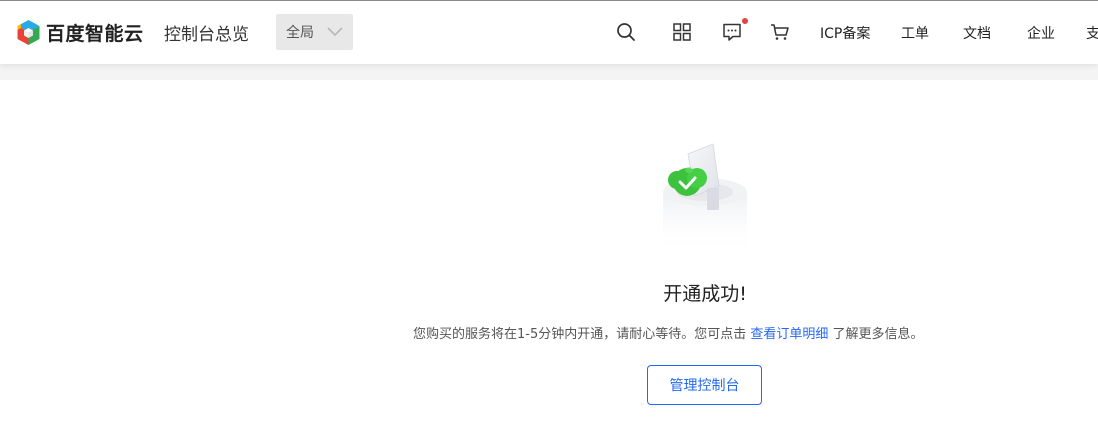 The image size is (1098, 441). What do you see at coordinates (1041, 33) in the screenshot?
I see `nav-link-enterprise: 企业` at bounding box center [1041, 33].